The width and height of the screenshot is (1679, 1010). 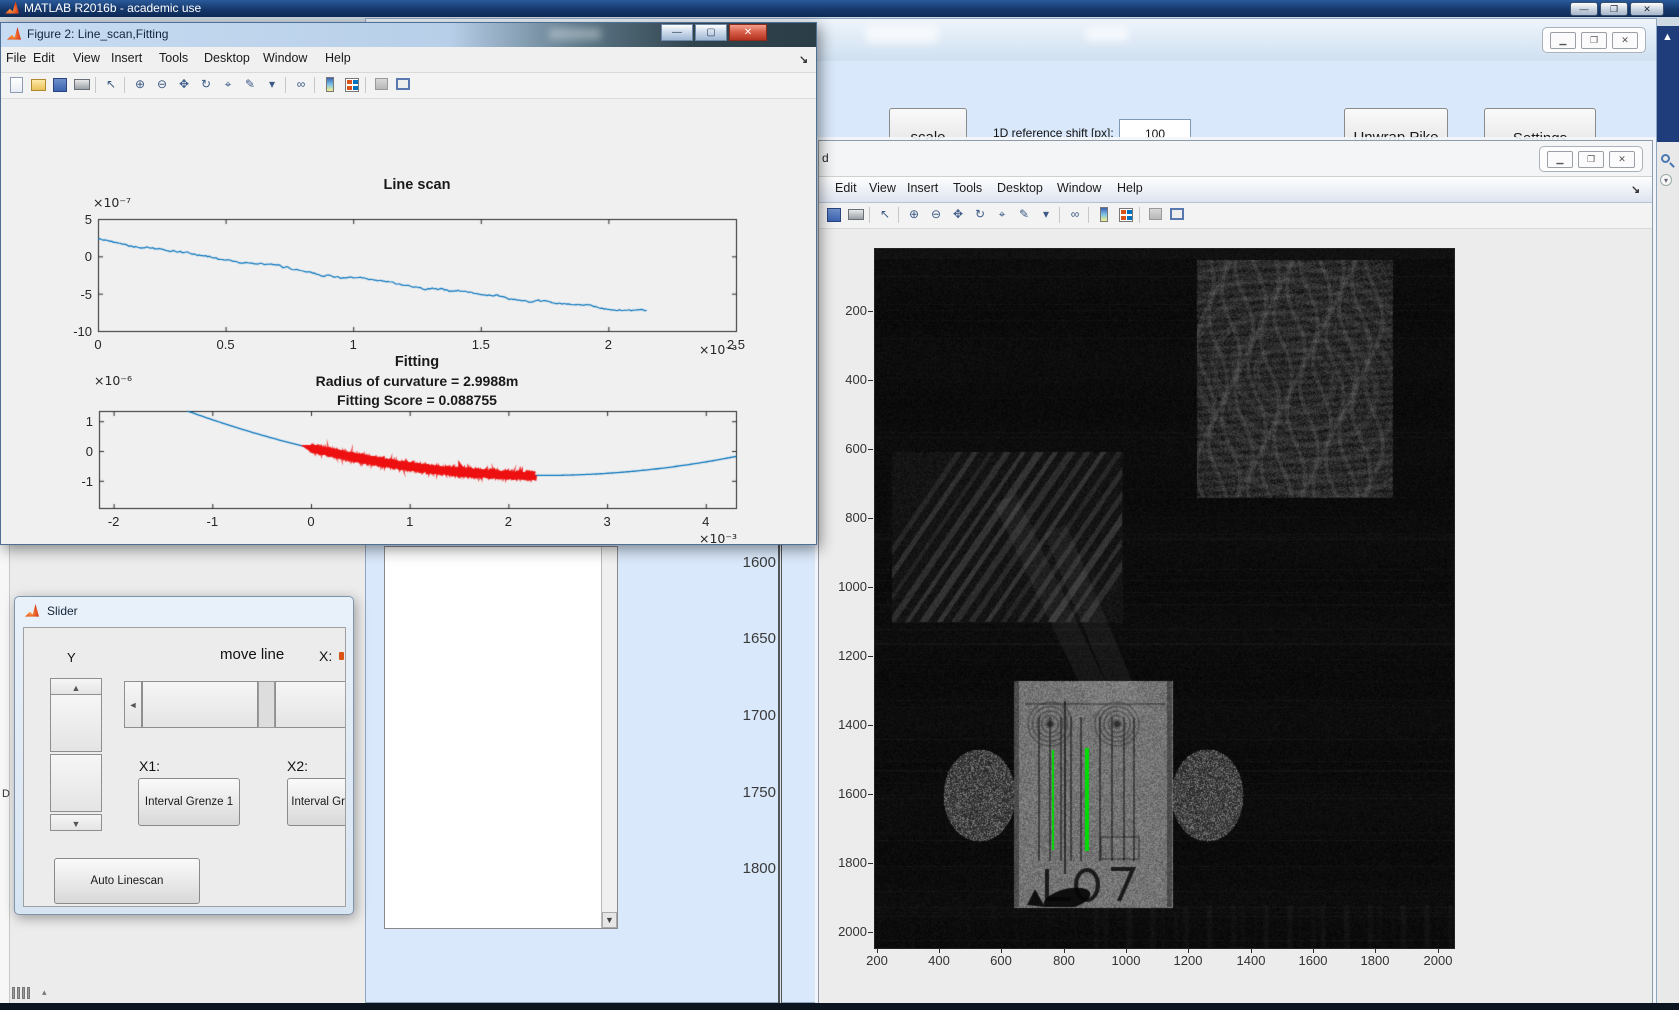 I want to click on y-slider-track-upper, so click(x=76, y=723).